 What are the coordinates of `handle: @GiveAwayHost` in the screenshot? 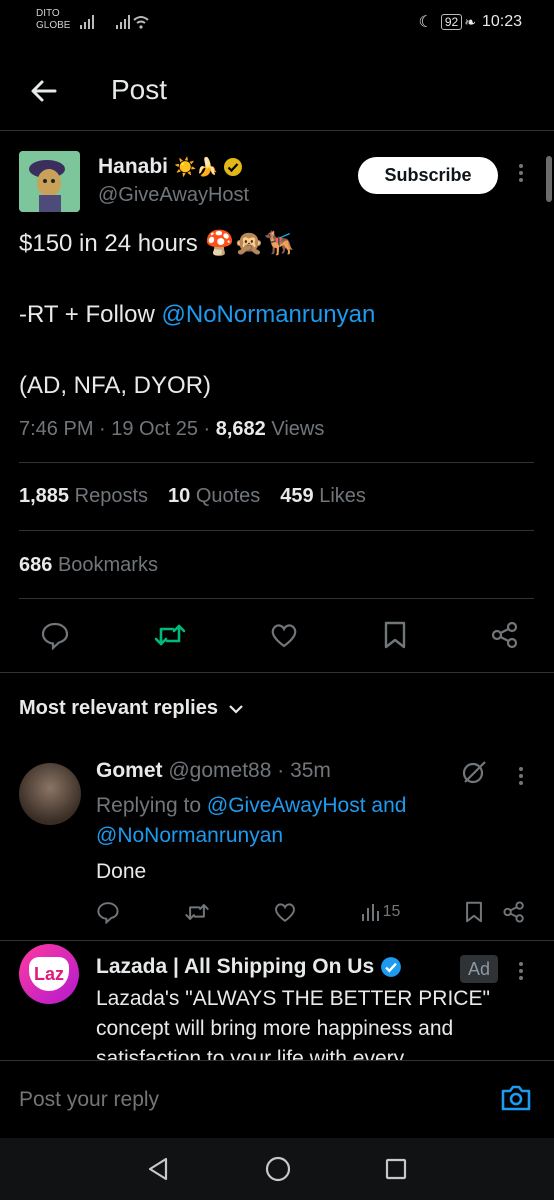 It's located at (173, 195).